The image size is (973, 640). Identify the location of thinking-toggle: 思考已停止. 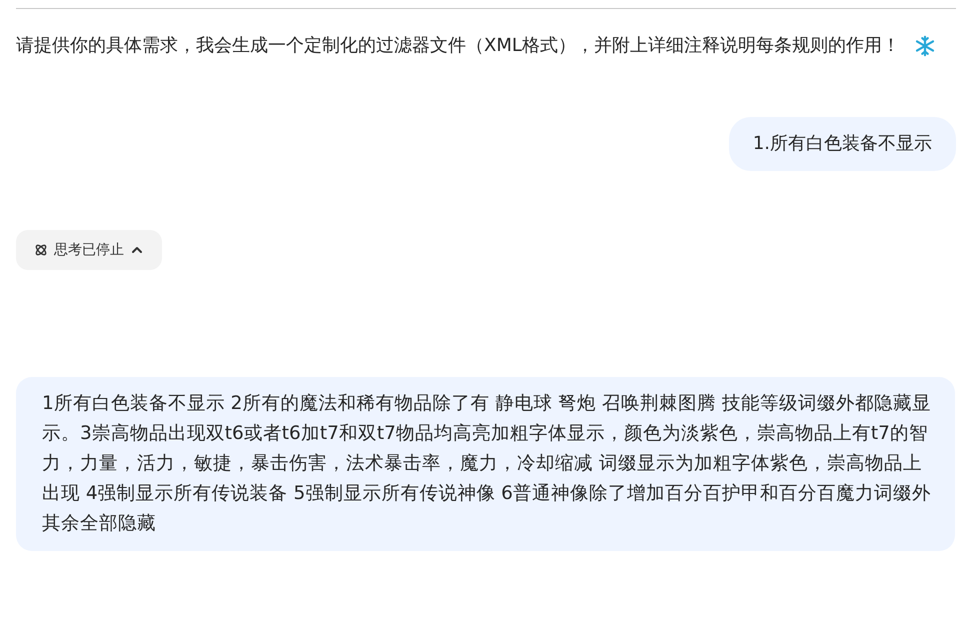
(89, 250).